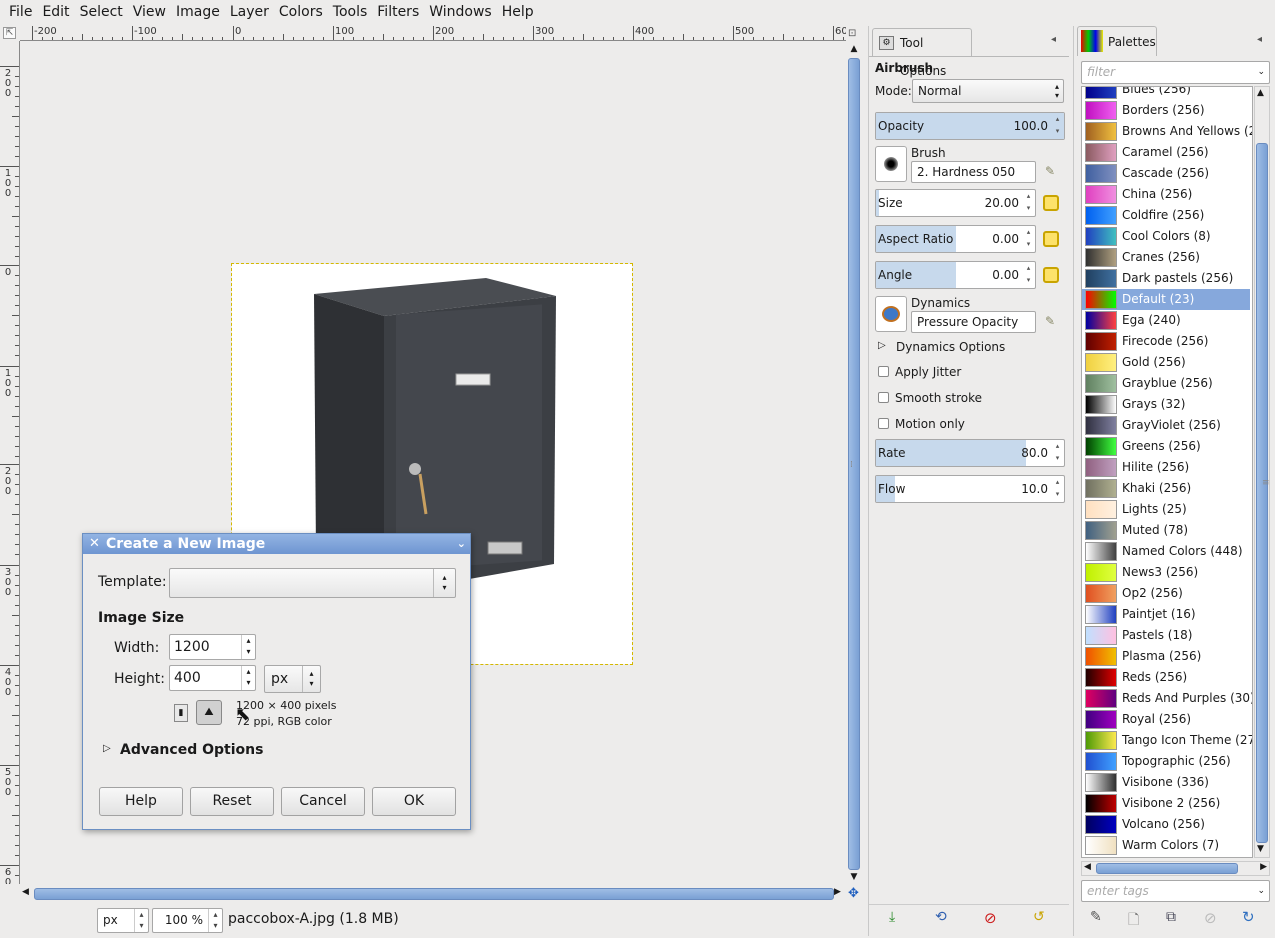 The height and width of the screenshot is (938, 1275). What do you see at coordinates (1166, 425) in the screenshot?
I see `palette-item: GrayViolet (256)` at bounding box center [1166, 425].